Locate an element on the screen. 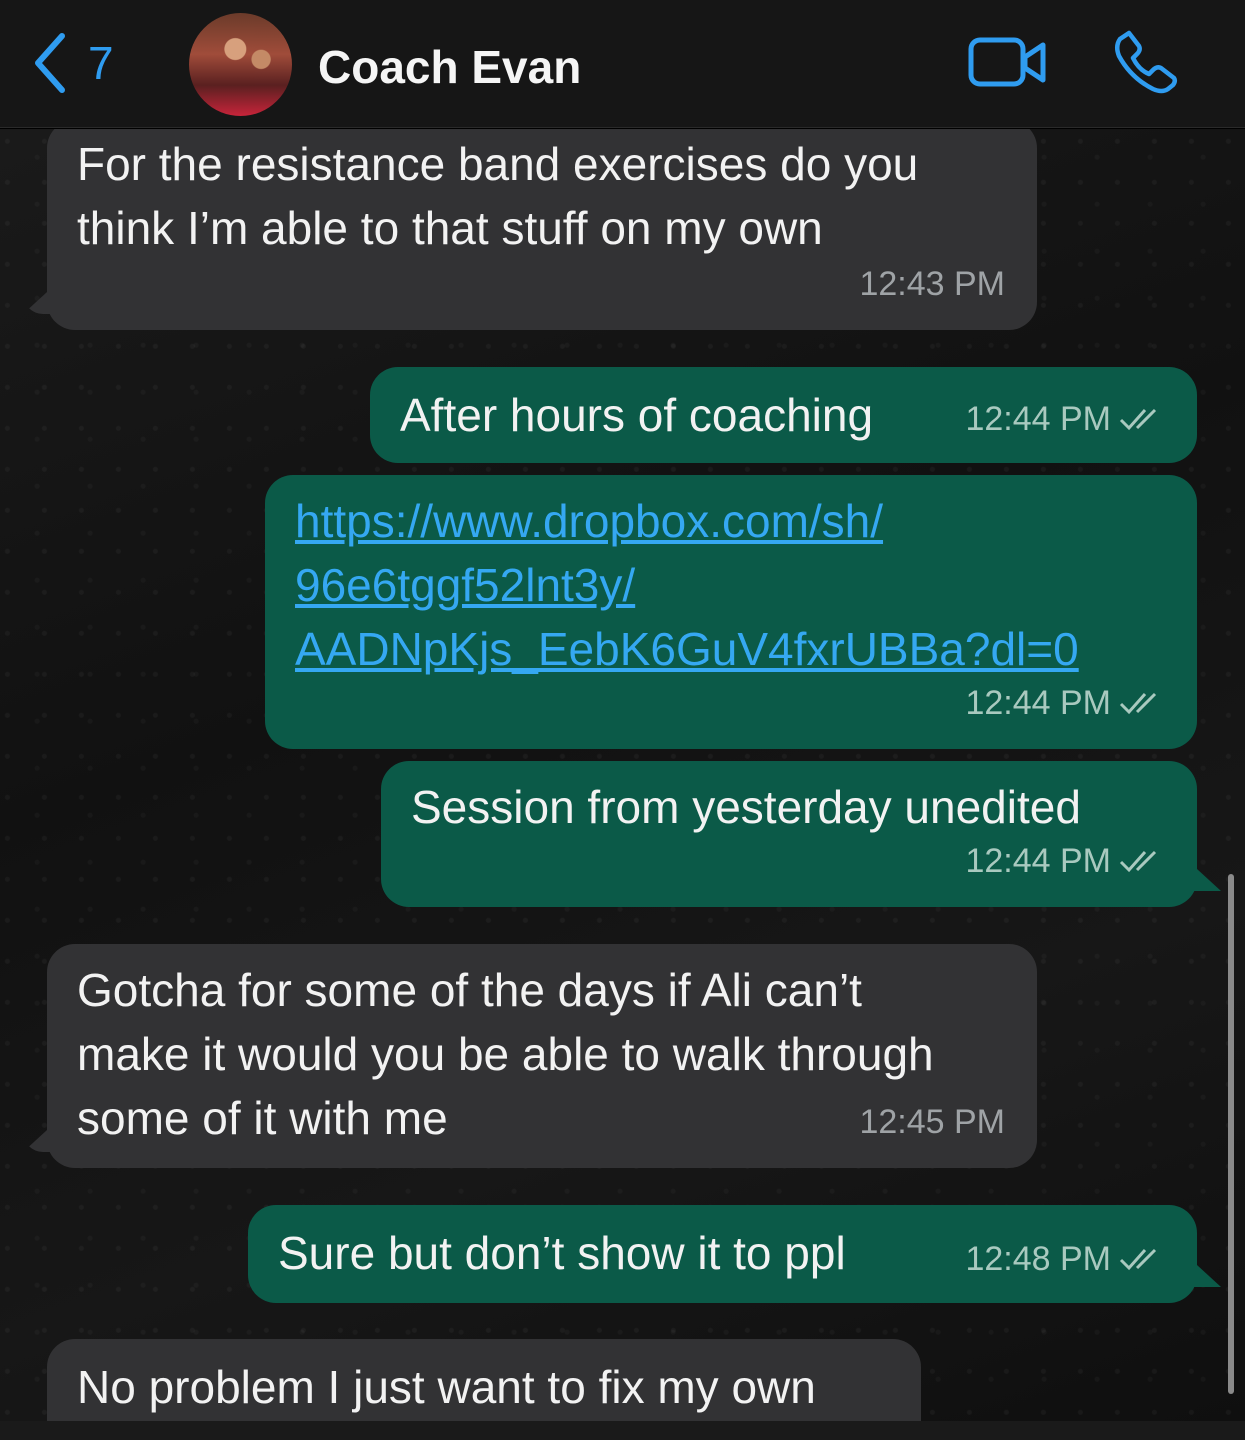  message-time: 12:48 PM is located at coordinates (1038, 1259).